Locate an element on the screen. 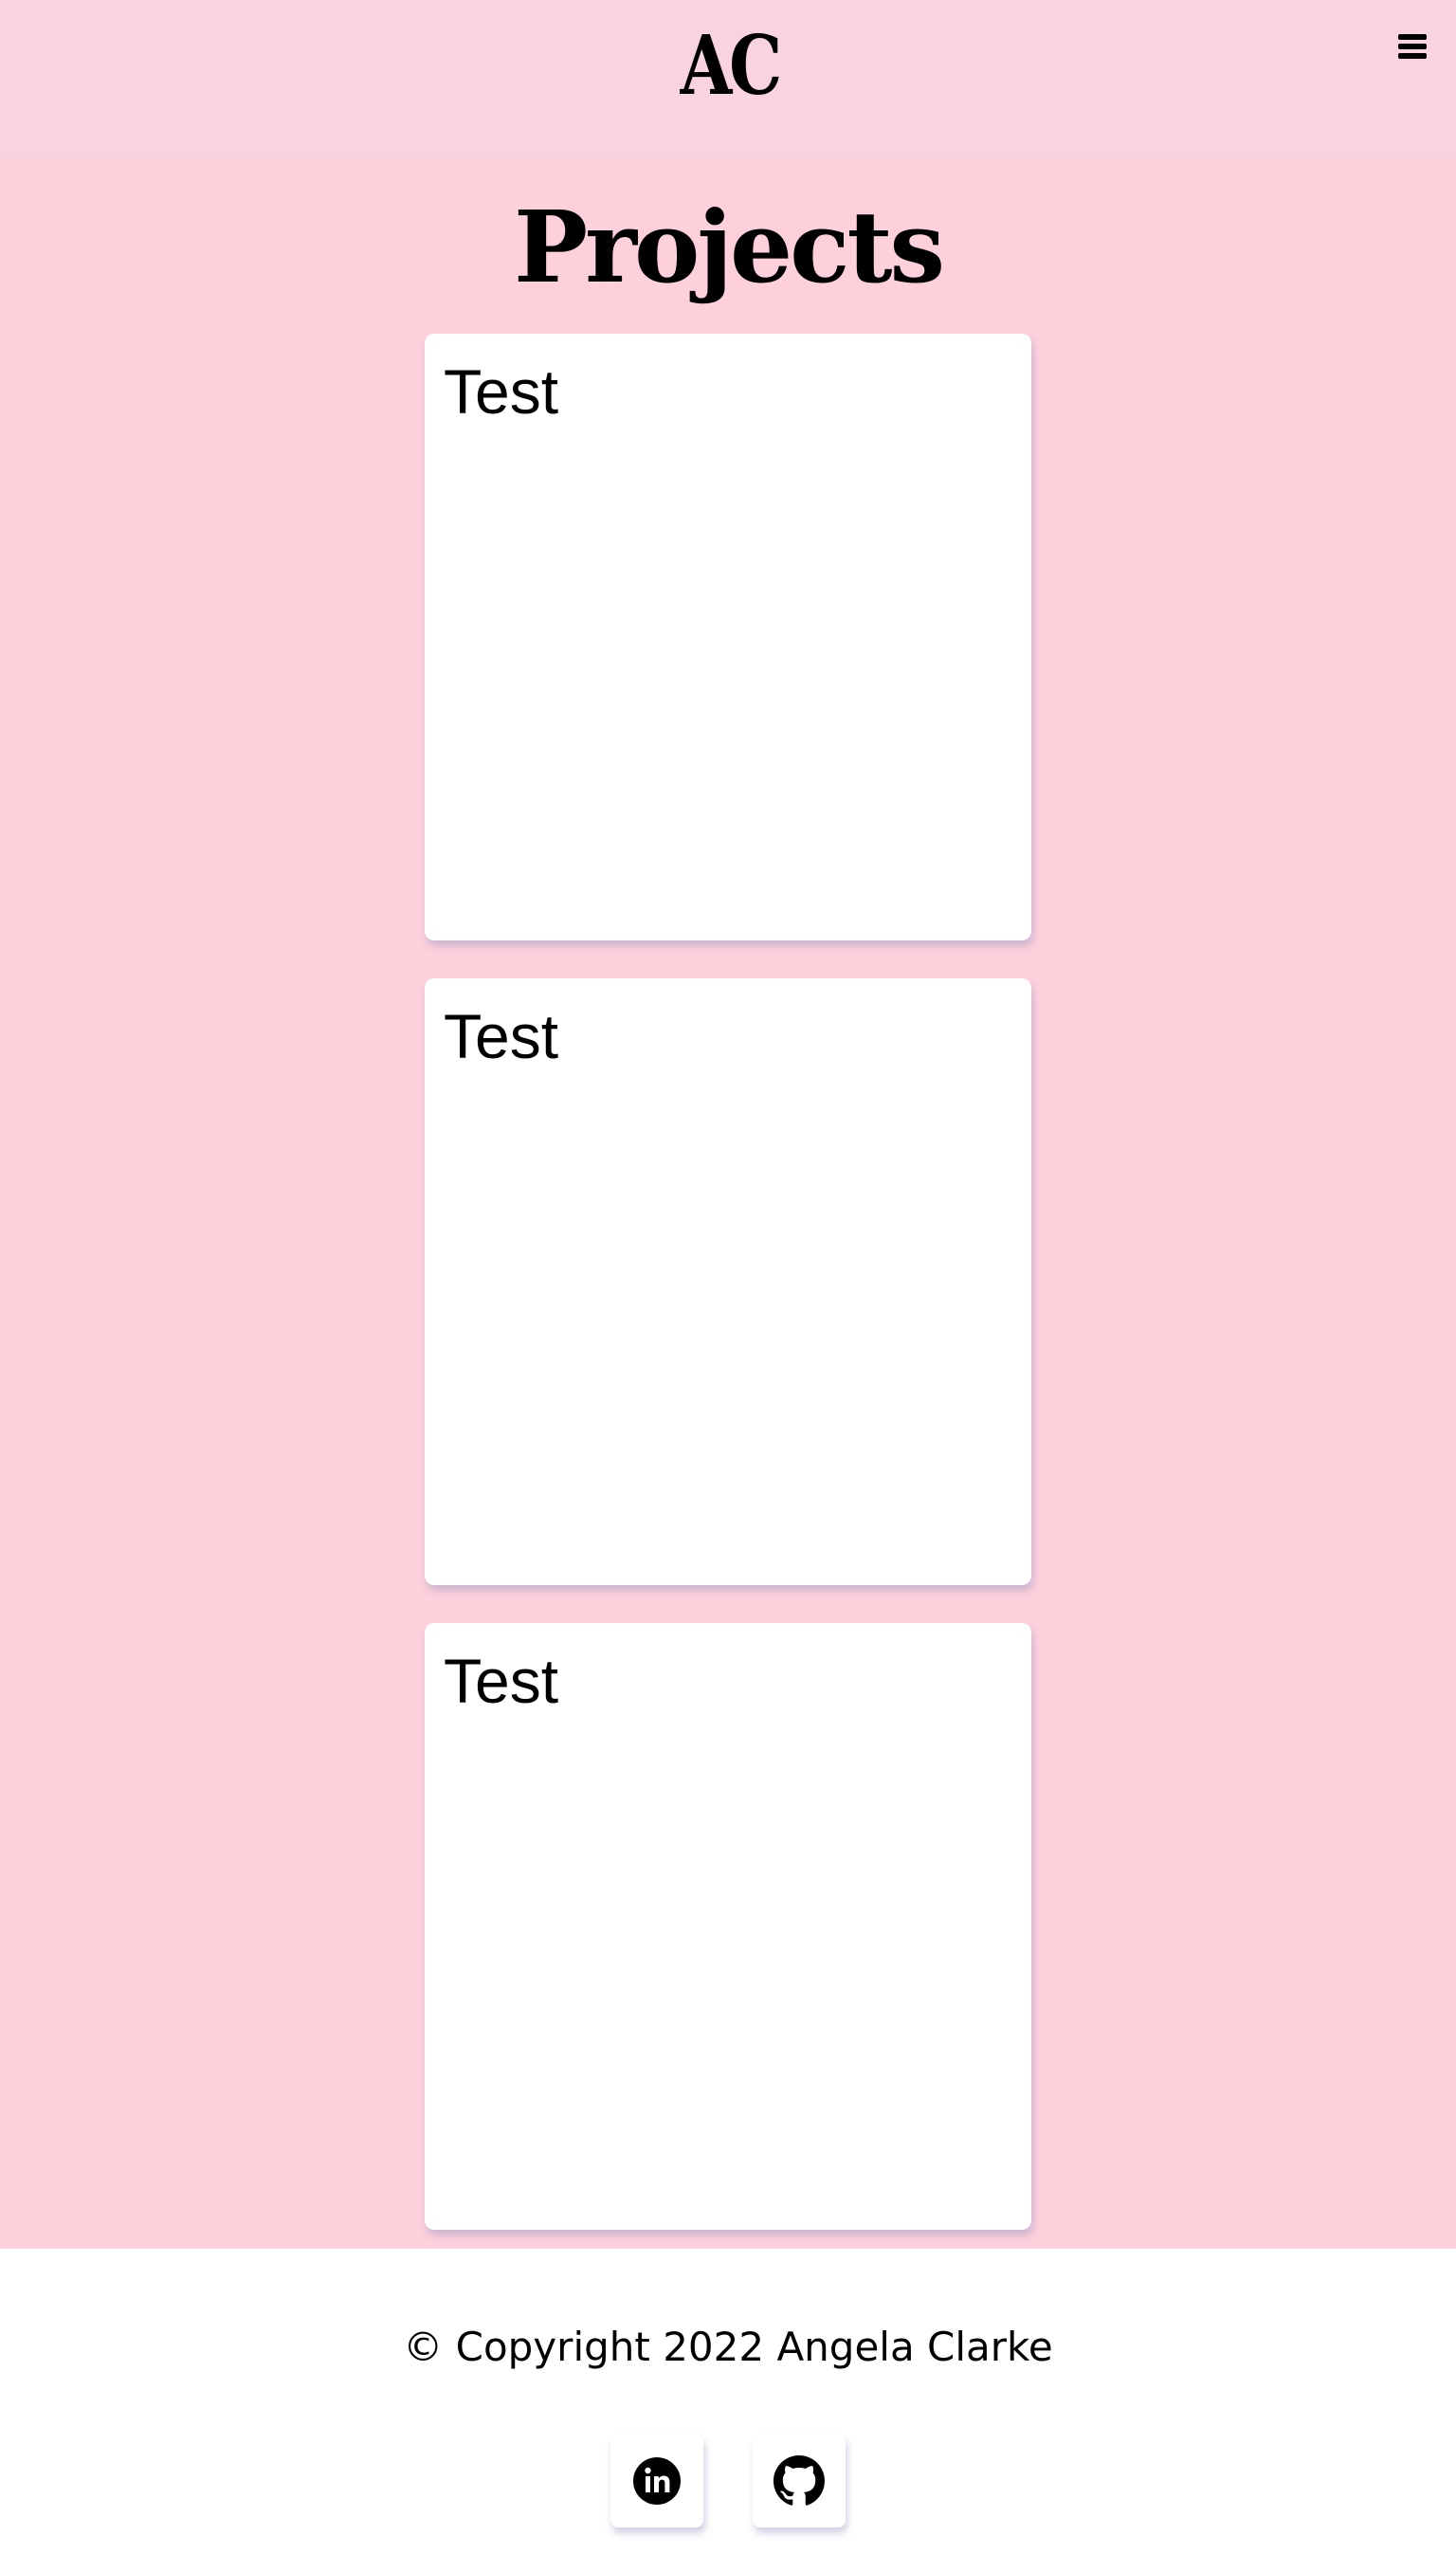 The height and width of the screenshot is (2554, 1456). page-title: Projects is located at coordinates (729, 247).